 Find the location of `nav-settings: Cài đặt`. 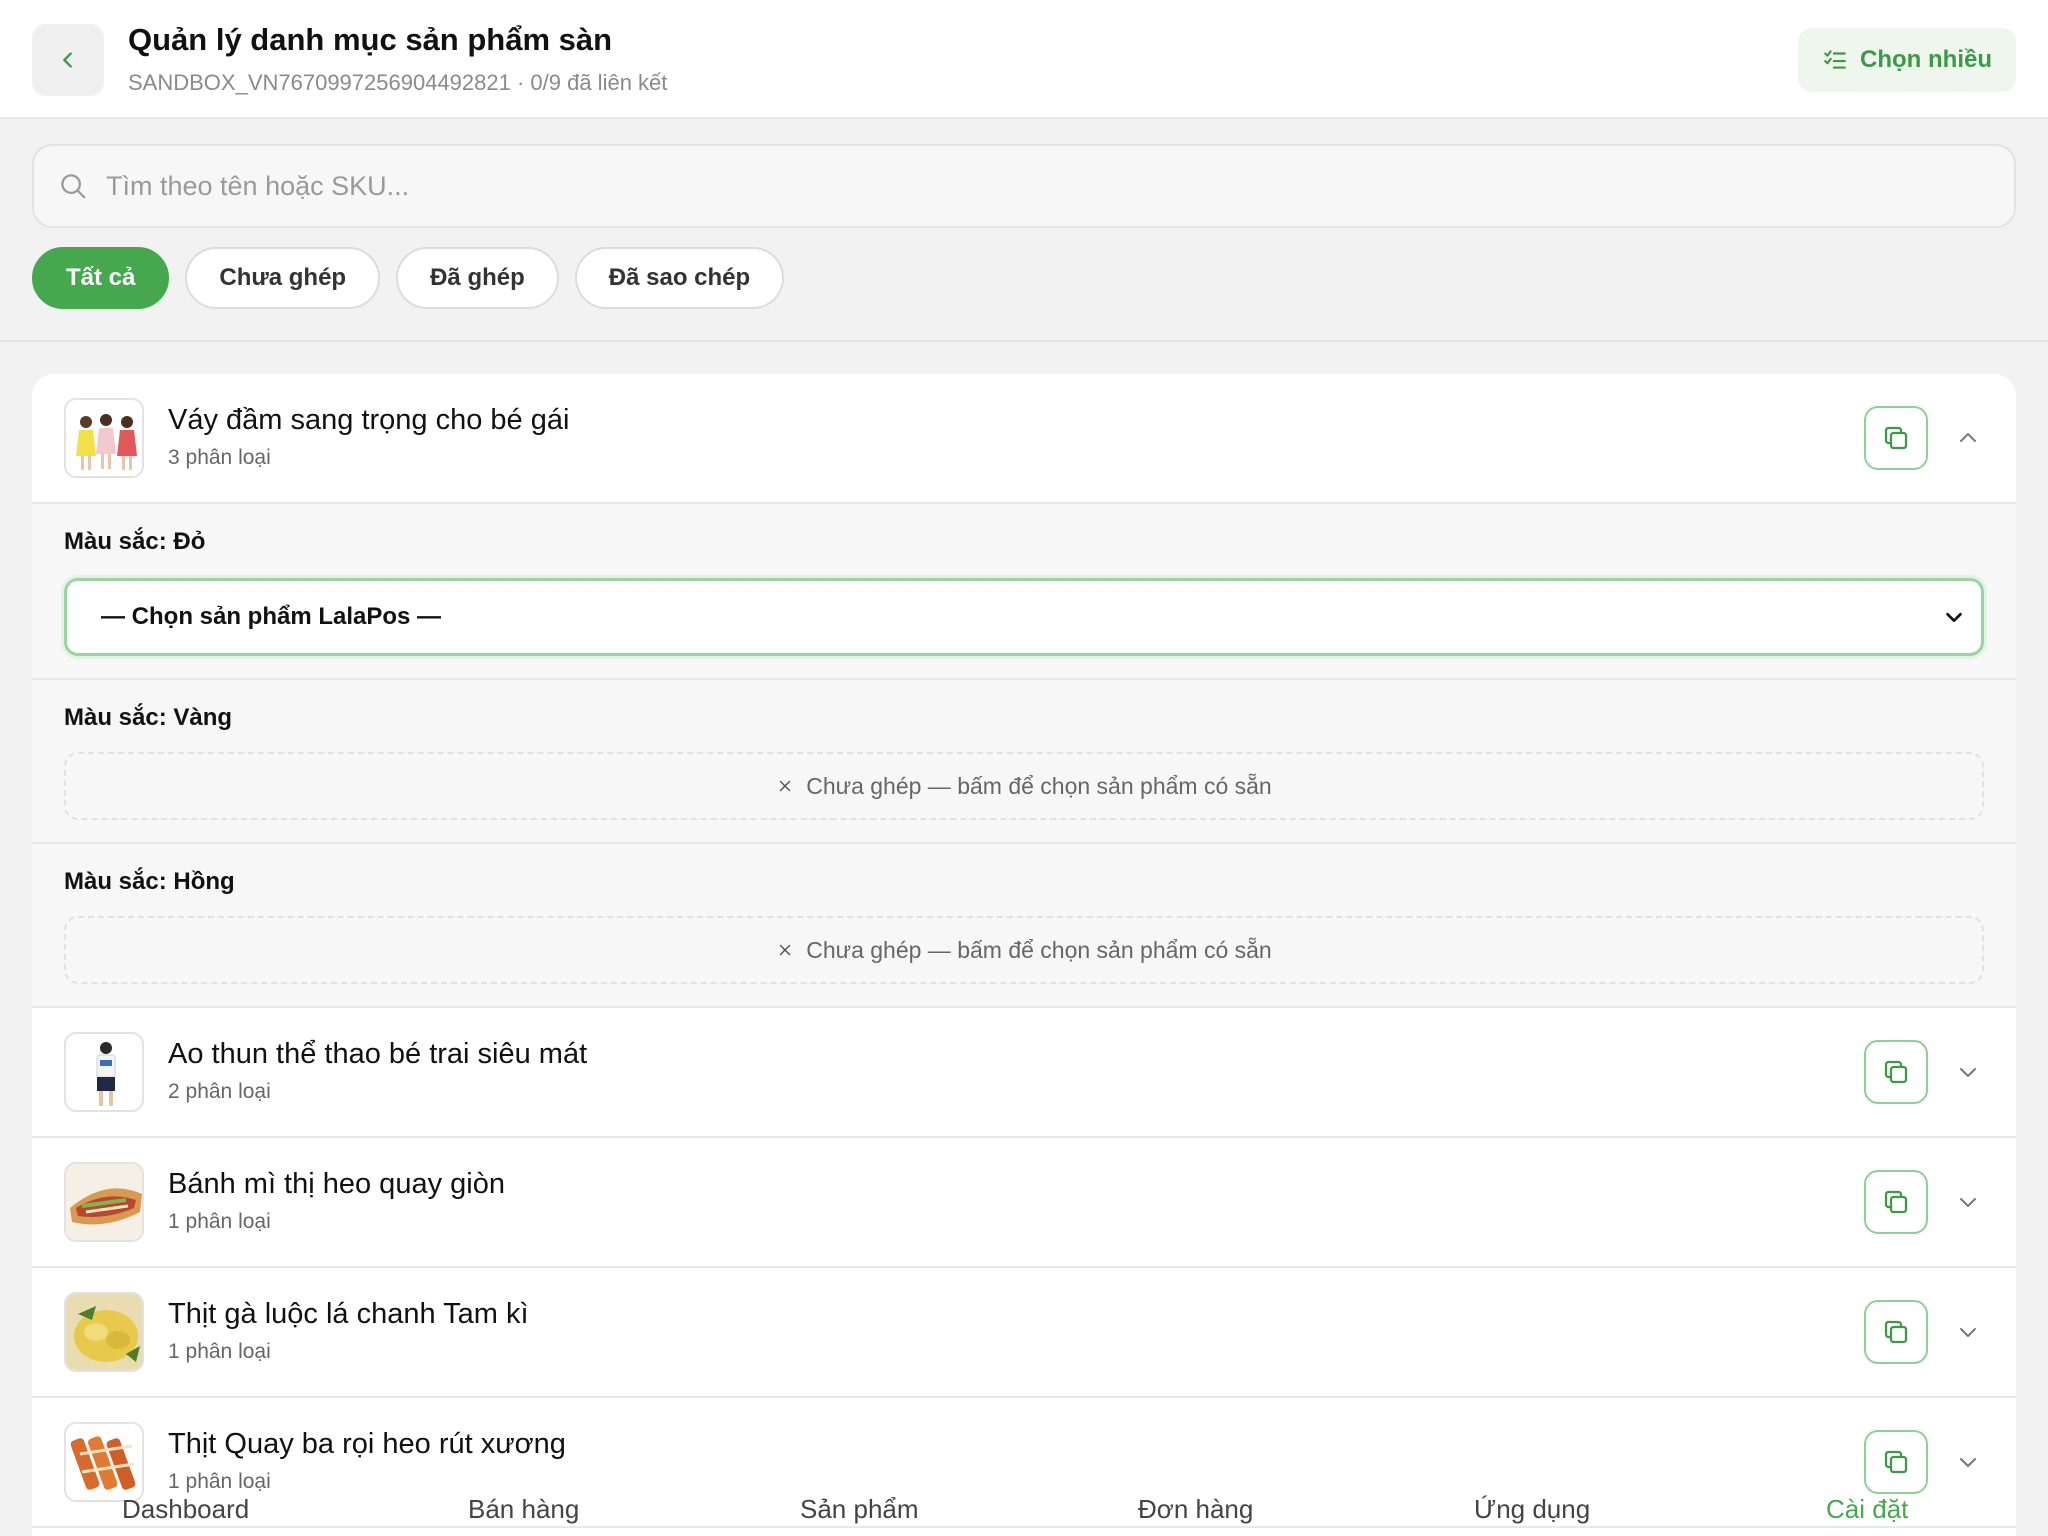

nav-settings: Cài đặt is located at coordinates (1867, 1509).